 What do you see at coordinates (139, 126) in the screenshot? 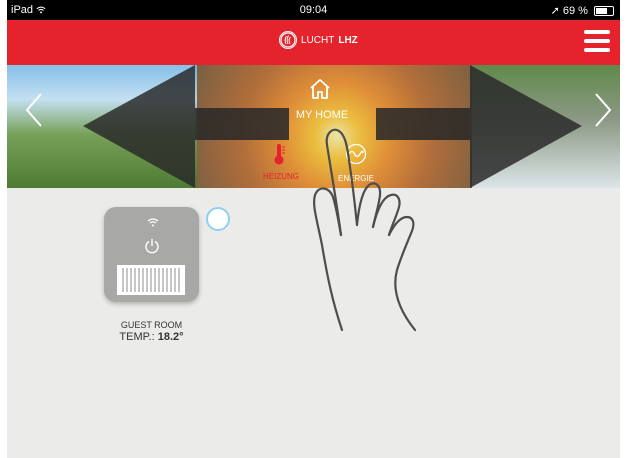
I see `left-arrow-overlay` at bounding box center [139, 126].